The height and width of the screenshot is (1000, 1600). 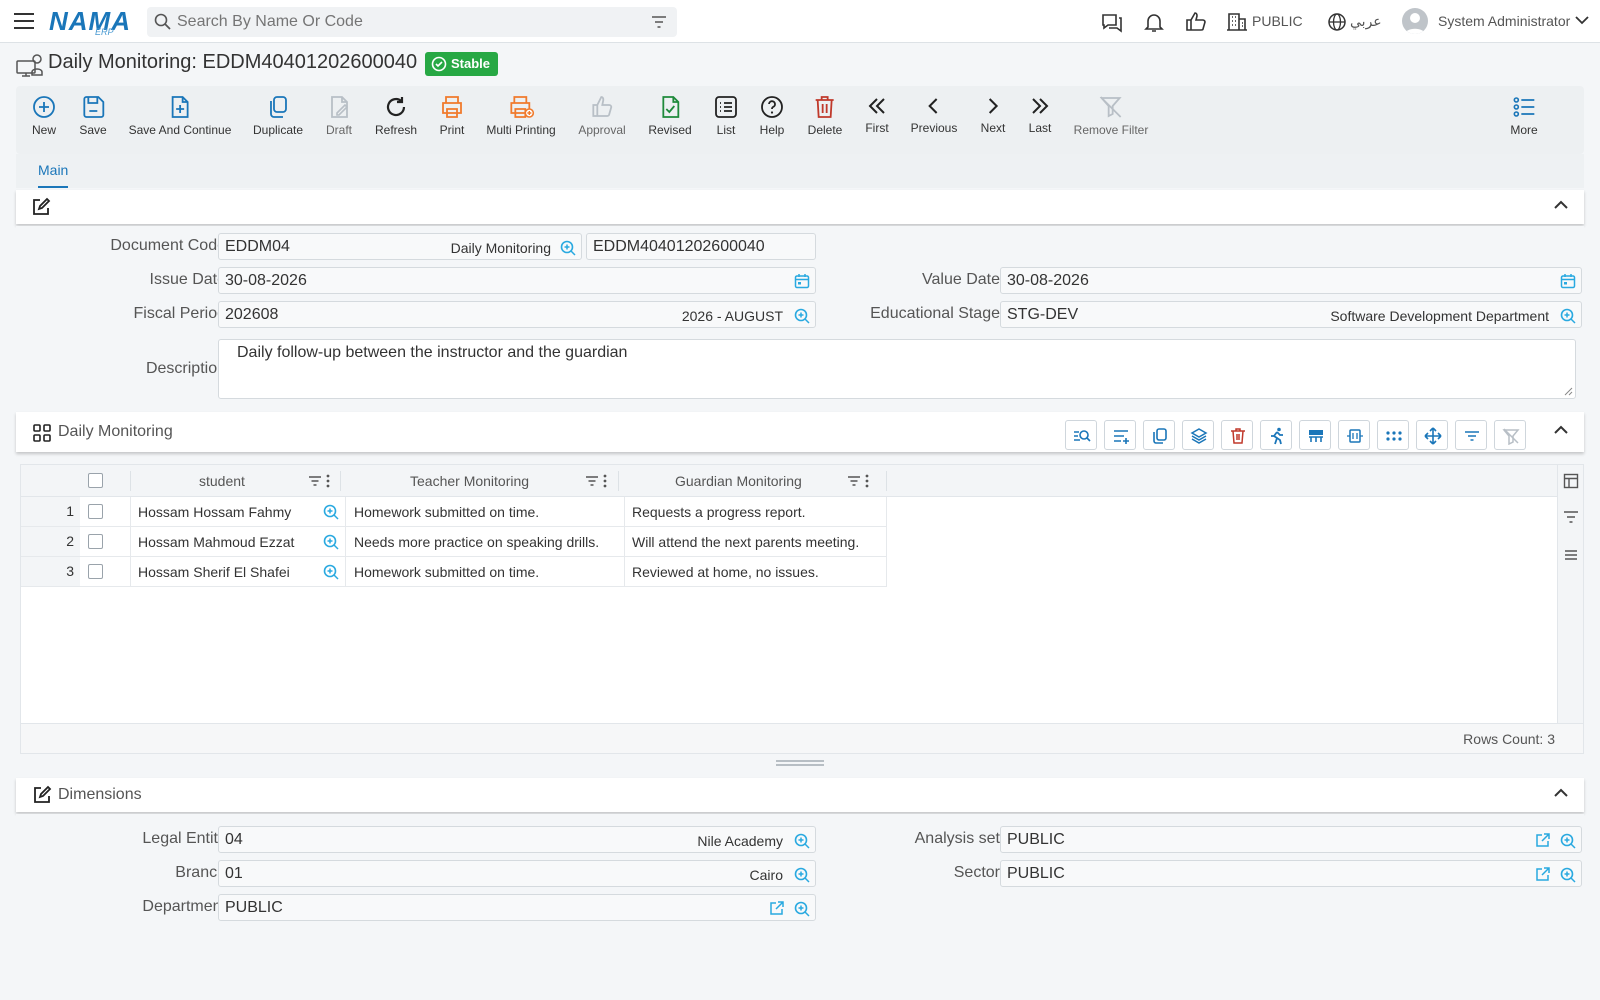 What do you see at coordinates (1159, 435) in the screenshot?
I see `grid-copy-button` at bounding box center [1159, 435].